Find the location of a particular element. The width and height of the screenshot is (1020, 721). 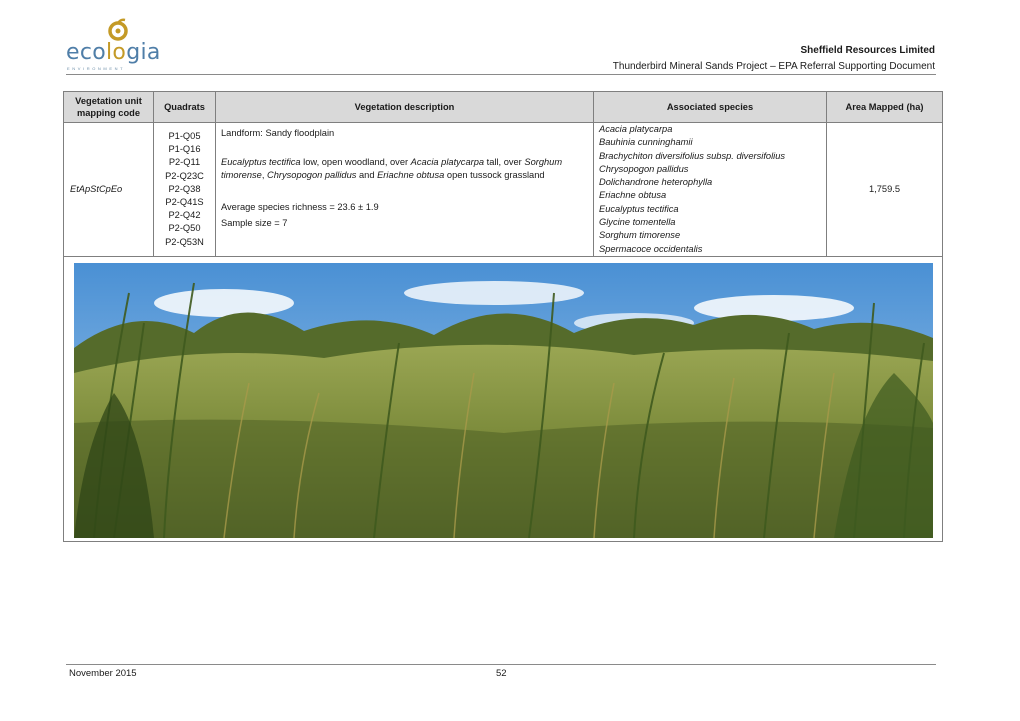

species-item: Glycine tomentella is located at coordinates (637, 222).